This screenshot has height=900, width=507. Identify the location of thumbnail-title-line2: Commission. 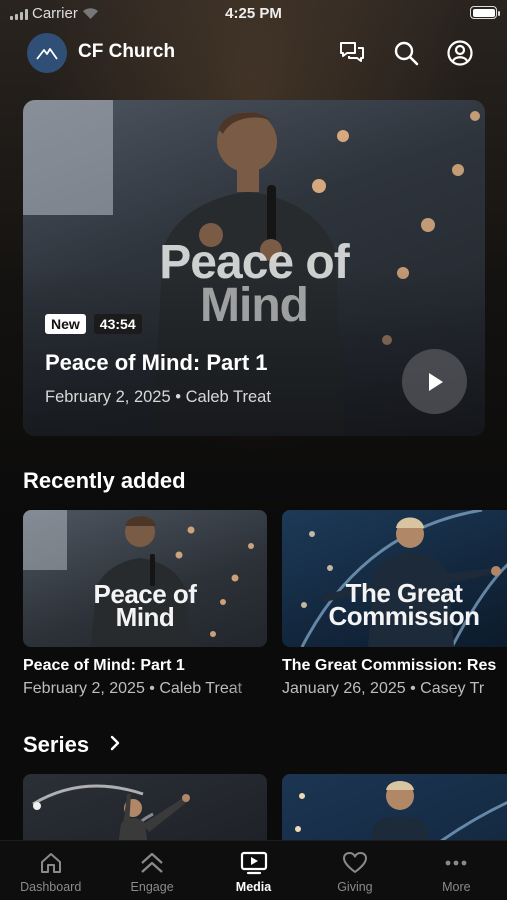
(404, 616).